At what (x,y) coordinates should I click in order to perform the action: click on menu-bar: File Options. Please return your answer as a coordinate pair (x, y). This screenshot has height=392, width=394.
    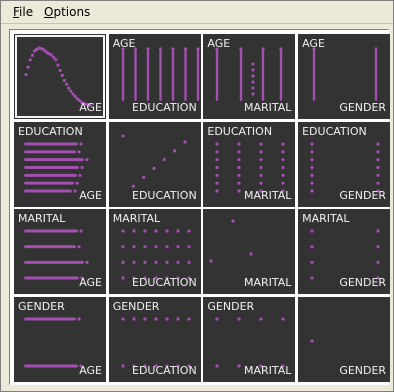
    Looking at the image, I should click on (197, 12).